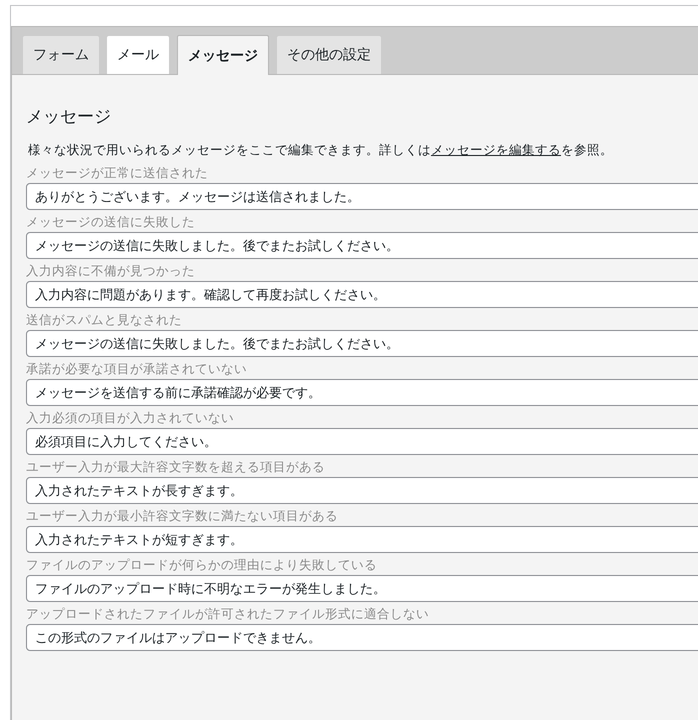  Describe the element at coordinates (496, 149) in the screenshot. I see `edit-messages-link: メッセージを編集する` at that location.